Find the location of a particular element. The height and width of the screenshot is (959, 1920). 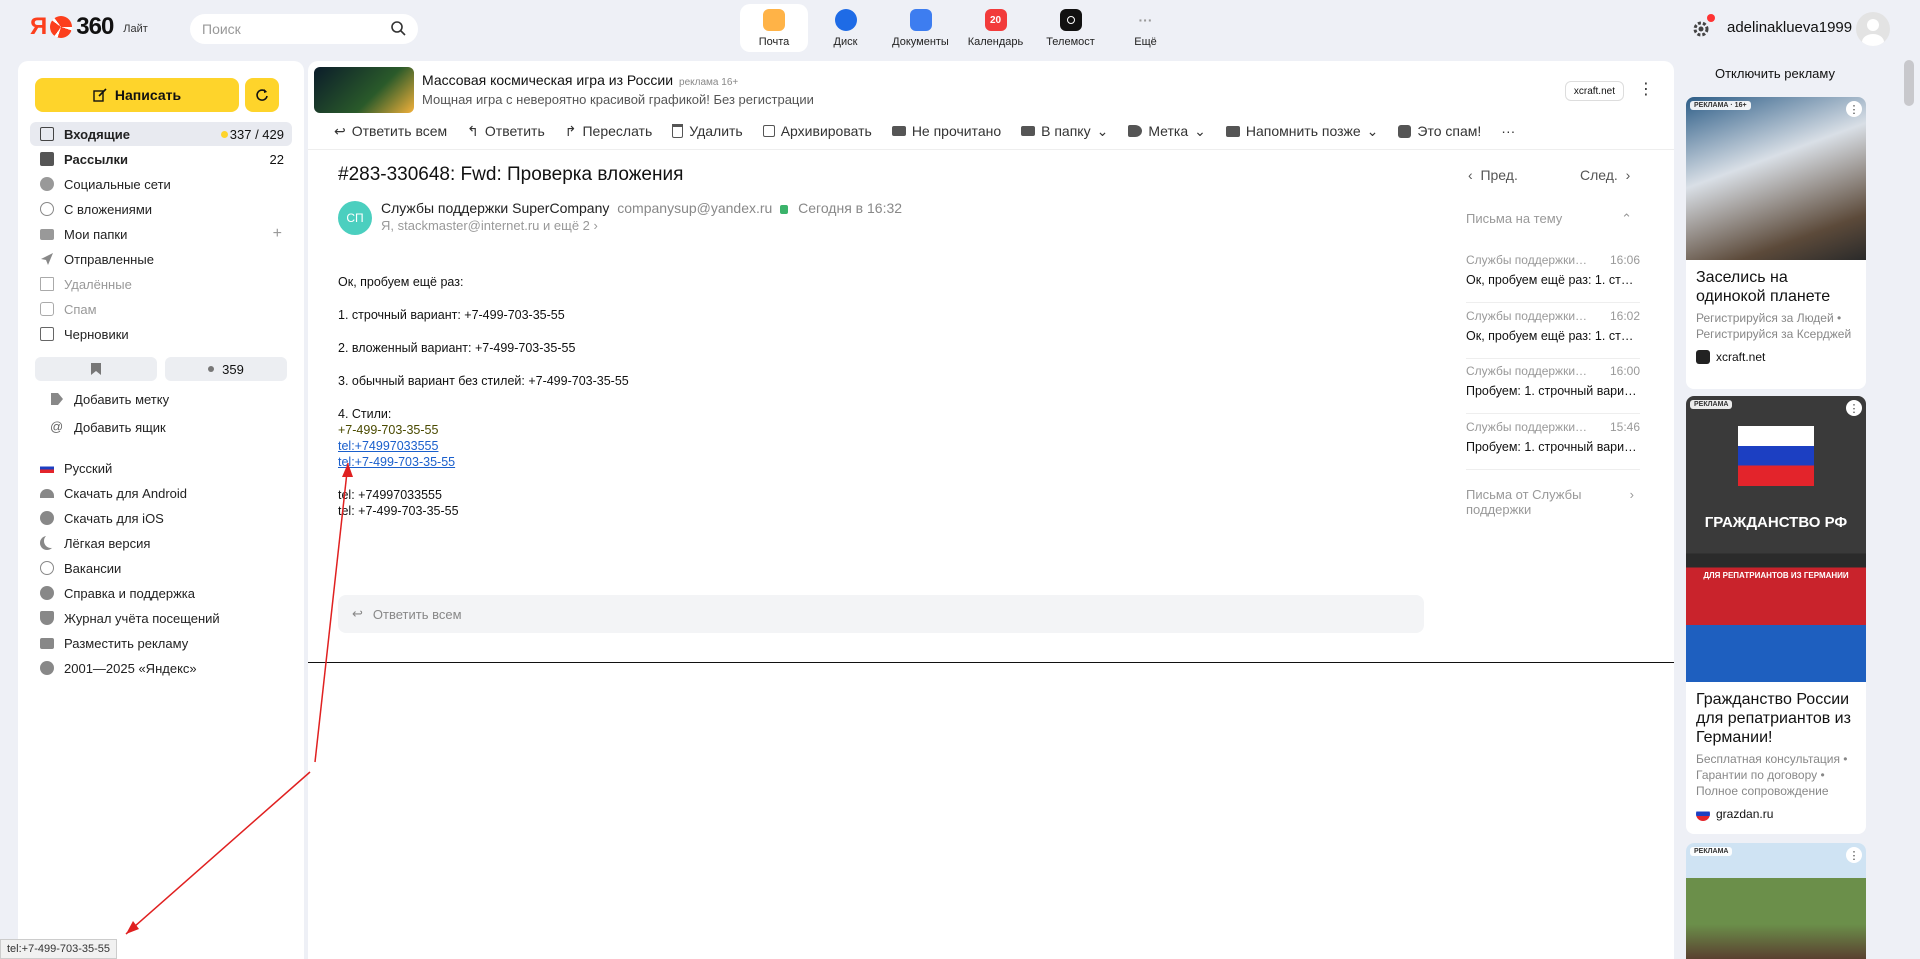

vacancies-link: Вакансии is located at coordinates (161, 568).